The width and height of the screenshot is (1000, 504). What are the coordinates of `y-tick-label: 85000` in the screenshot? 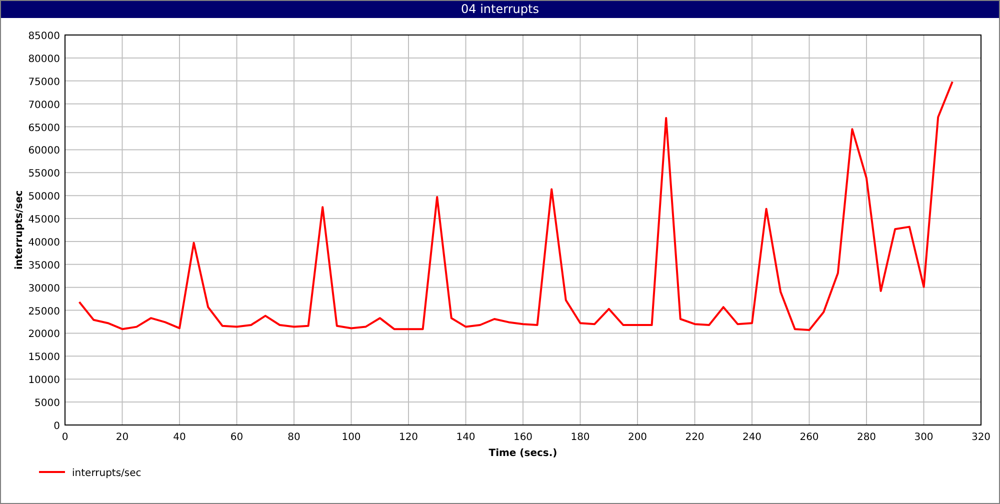 It's located at (44, 36).